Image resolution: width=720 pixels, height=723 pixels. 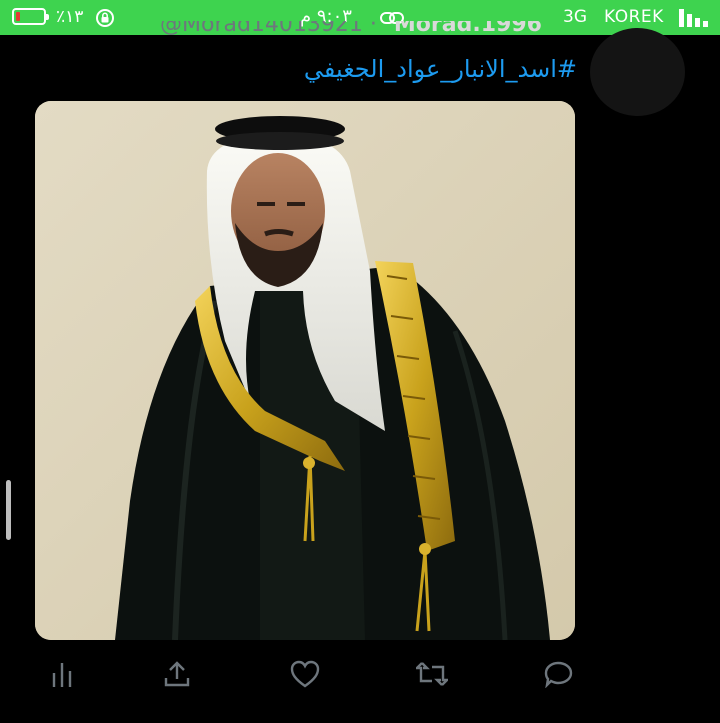 I want to click on tweet-hashtag-link: #اسد_الانبار_عواد_الجغيفي, so click(x=428, y=69).